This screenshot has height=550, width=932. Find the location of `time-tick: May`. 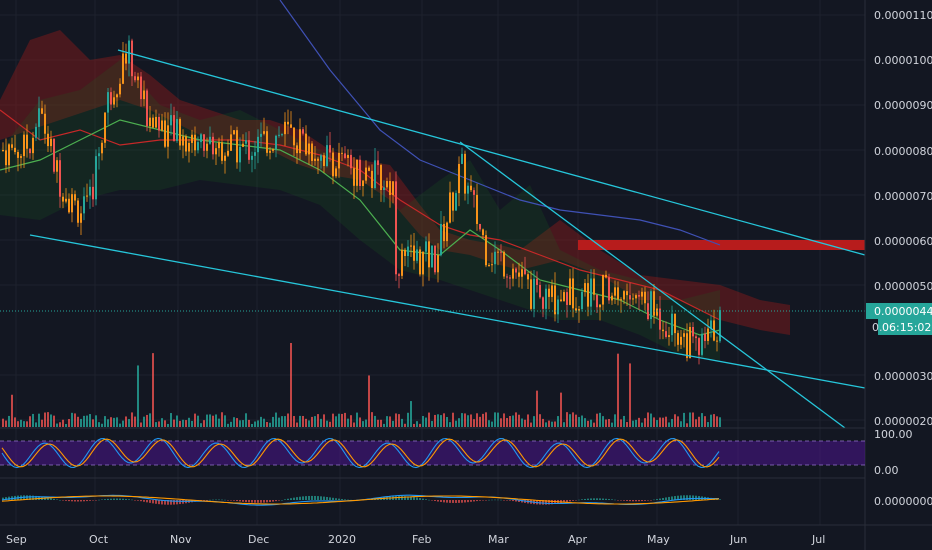

time-tick: May is located at coordinates (658, 539).